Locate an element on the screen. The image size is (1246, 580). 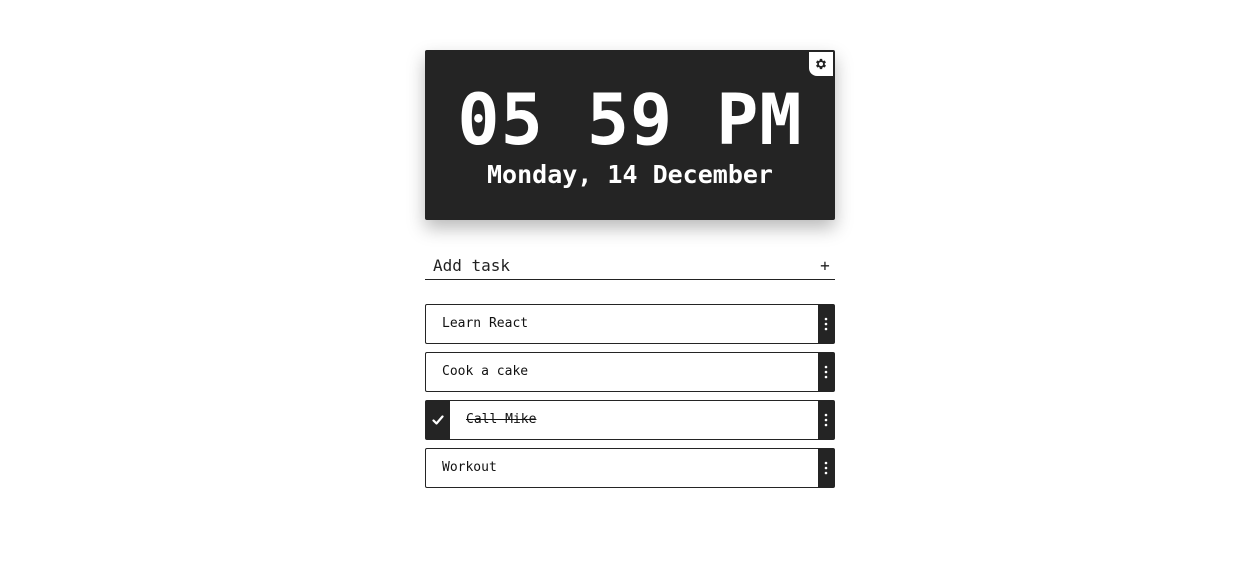
task-done-toggle is located at coordinates (438, 420).